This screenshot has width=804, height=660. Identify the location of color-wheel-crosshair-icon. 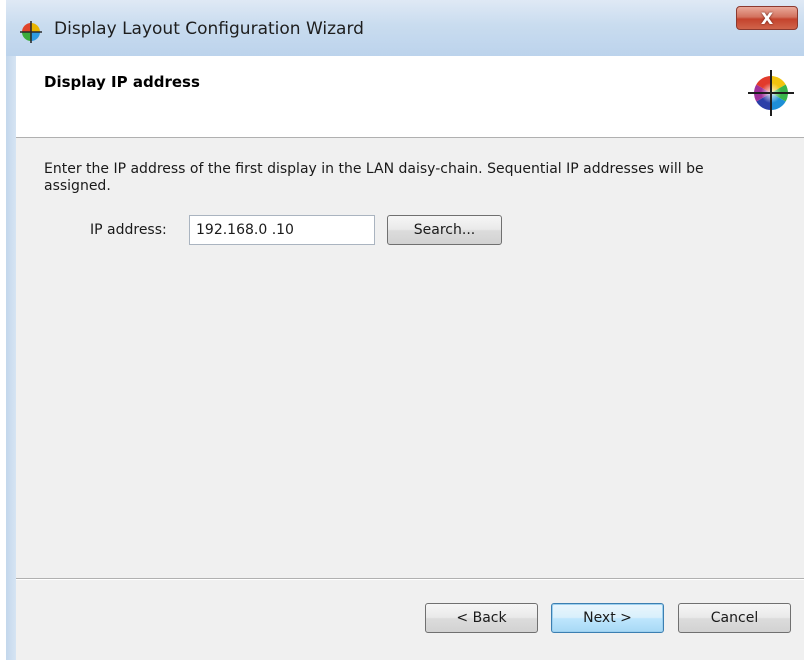
(771, 93).